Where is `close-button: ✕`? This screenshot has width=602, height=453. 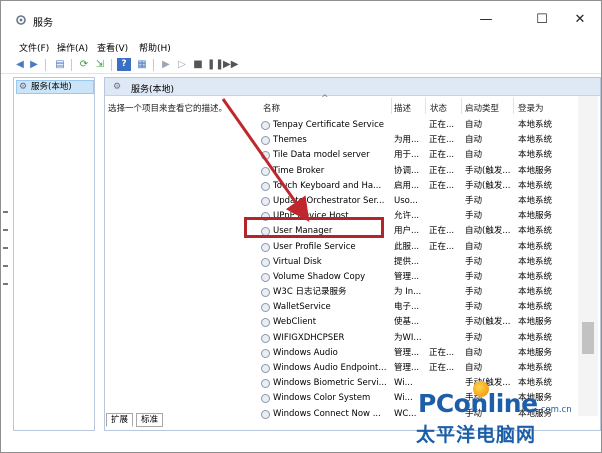
close-button: ✕ is located at coordinates (580, 20).